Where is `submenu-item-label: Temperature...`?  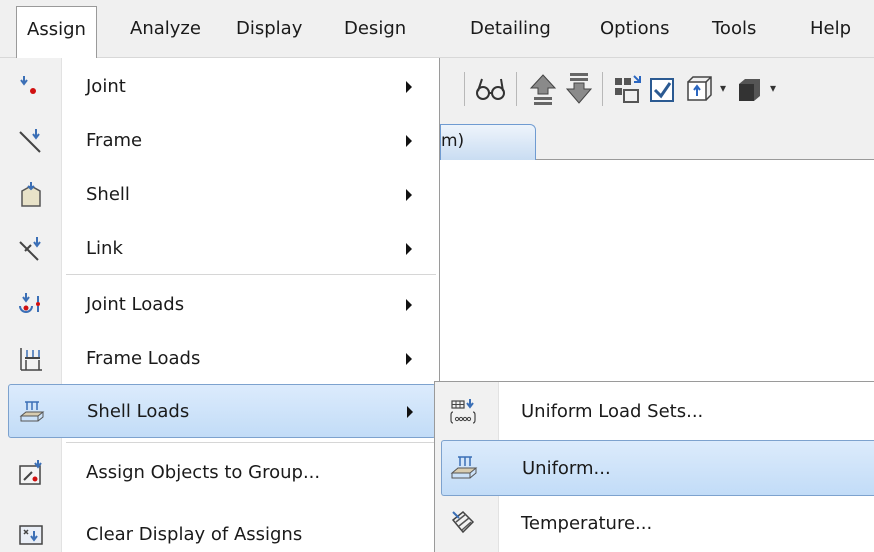 submenu-item-label: Temperature... is located at coordinates (587, 523).